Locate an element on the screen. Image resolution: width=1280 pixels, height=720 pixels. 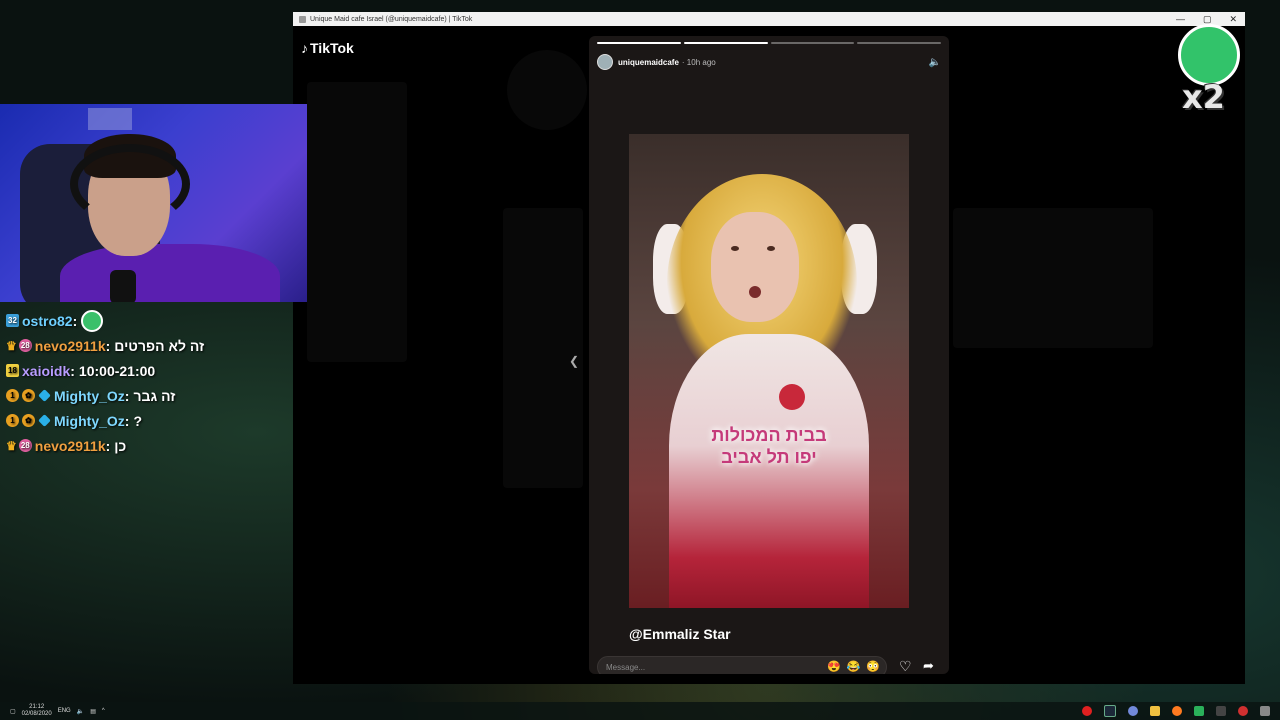
tiktok-logo-text: TikTok is located at coordinates (332, 48).